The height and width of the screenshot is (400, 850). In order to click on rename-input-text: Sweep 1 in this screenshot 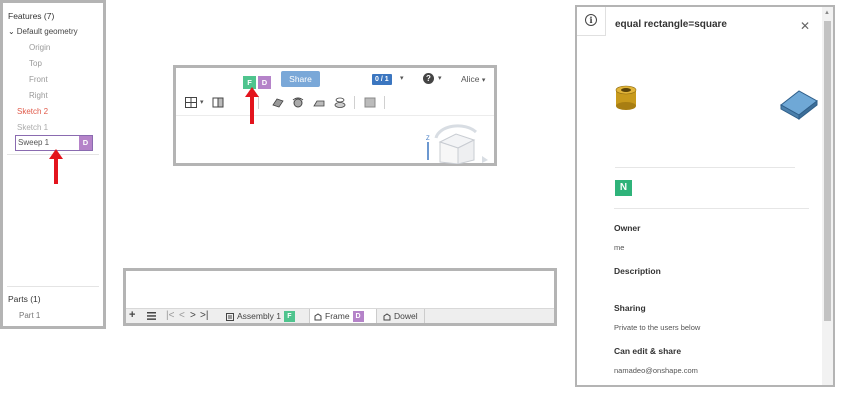, I will do `click(33, 142)`.